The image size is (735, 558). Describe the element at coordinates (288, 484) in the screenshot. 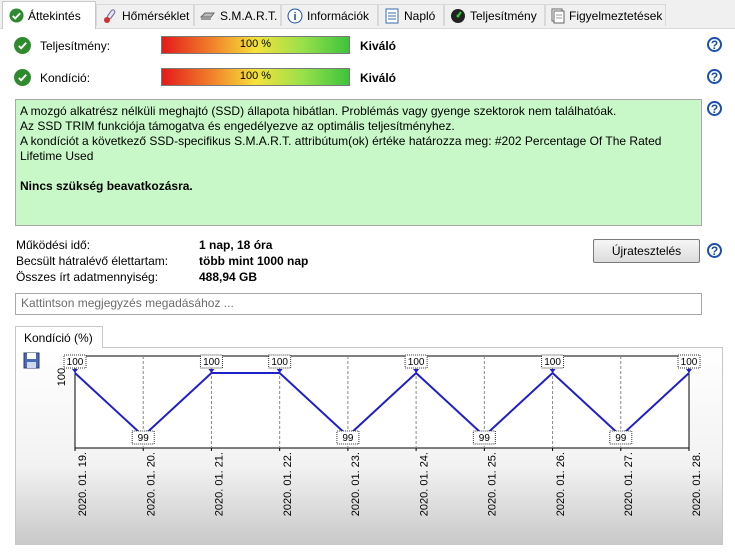

I see `x-tick-label: 2020. 01. 22.` at that location.